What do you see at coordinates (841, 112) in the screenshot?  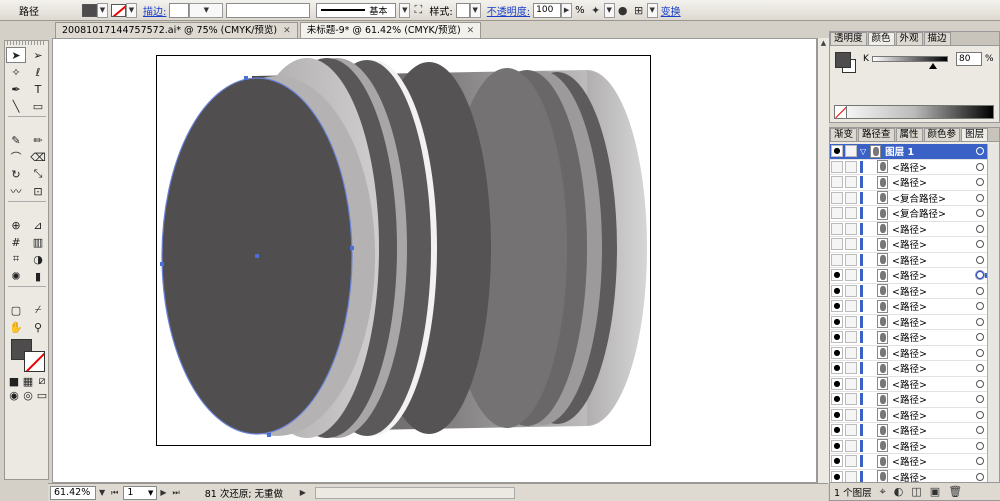 I see `none-color-icon` at bounding box center [841, 112].